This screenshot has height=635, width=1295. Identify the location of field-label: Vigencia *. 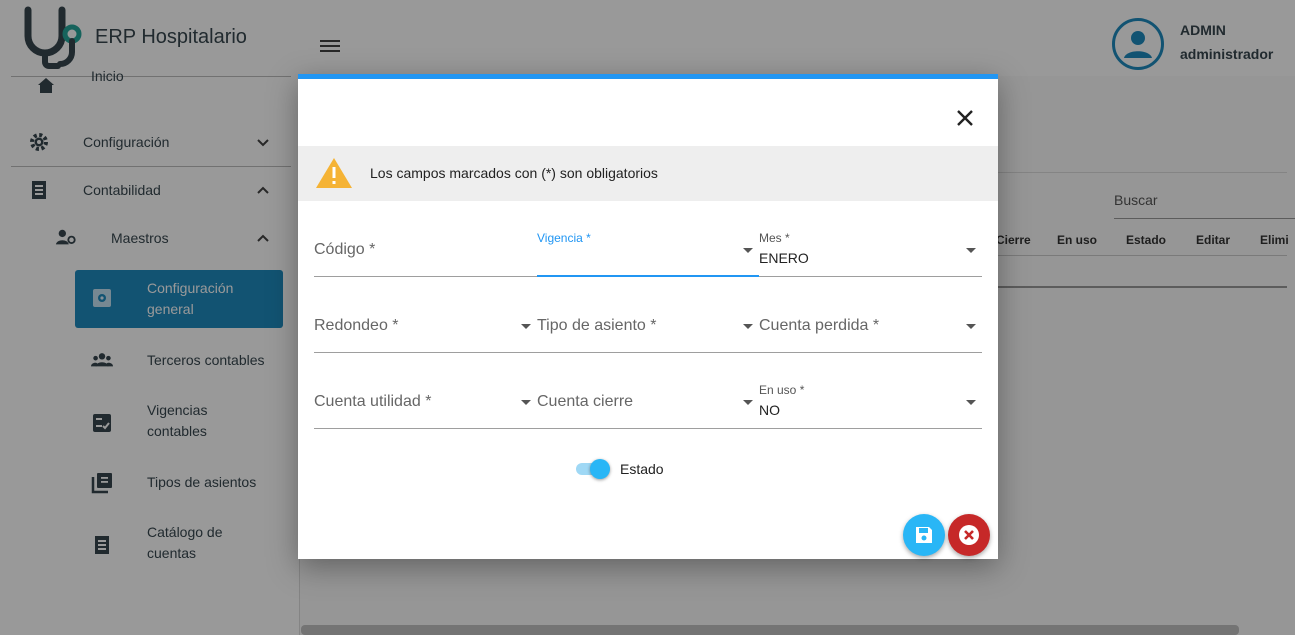
(564, 238).